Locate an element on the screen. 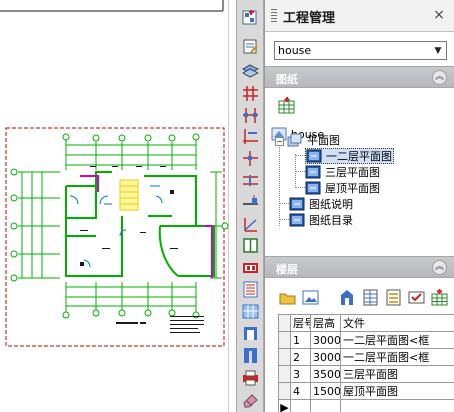 The height and width of the screenshot is (412, 454). column-header: 层高 is located at coordinates (325, 323).